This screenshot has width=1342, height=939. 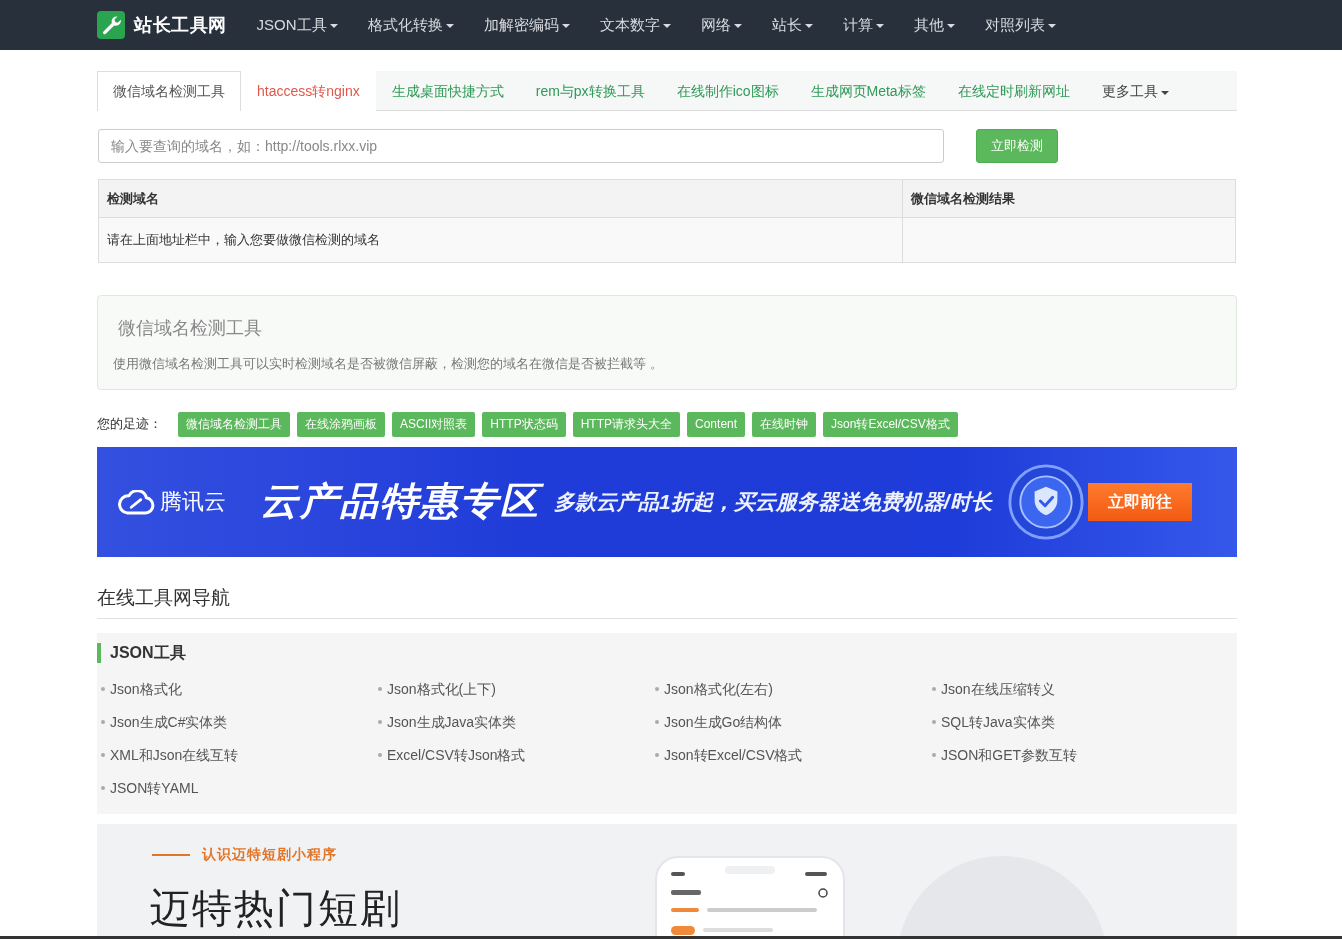 What do you see at coordinates (162, 25) in the screenshot?
I see `site-logo-link: 站长工具网` at bounding box center [162, 25].